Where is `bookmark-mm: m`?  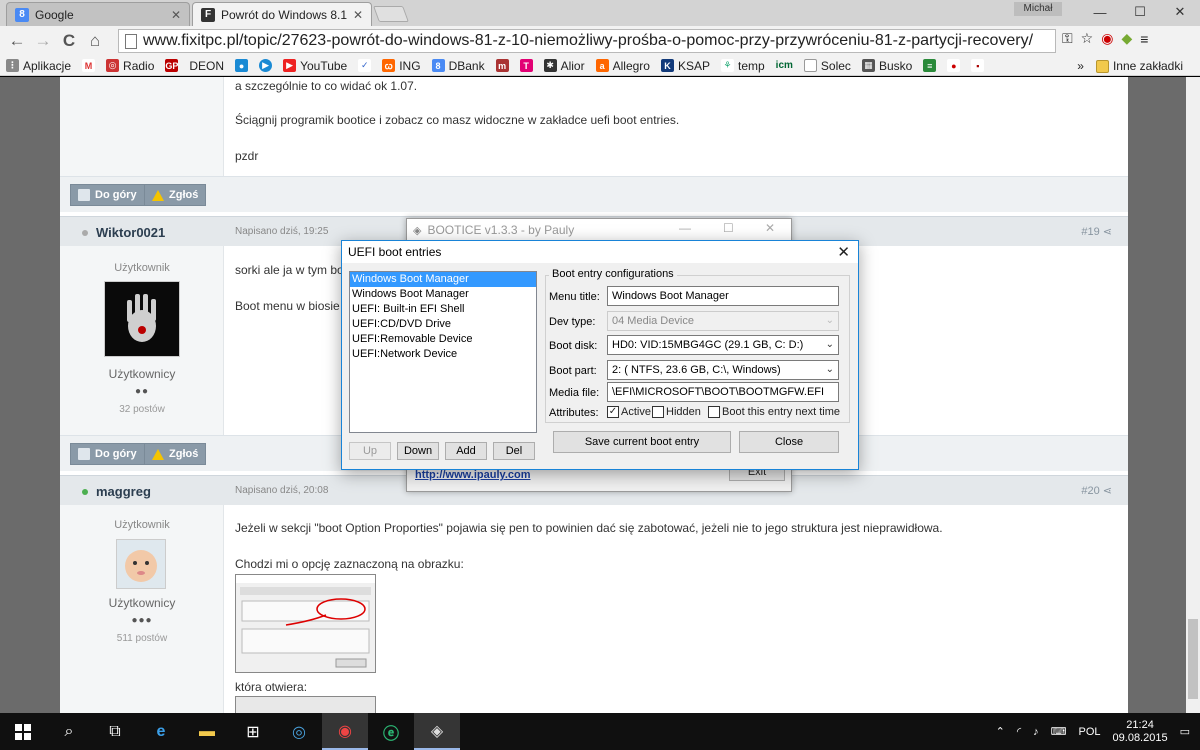
bookmark-mm: m is located at coordinates (502, 65).